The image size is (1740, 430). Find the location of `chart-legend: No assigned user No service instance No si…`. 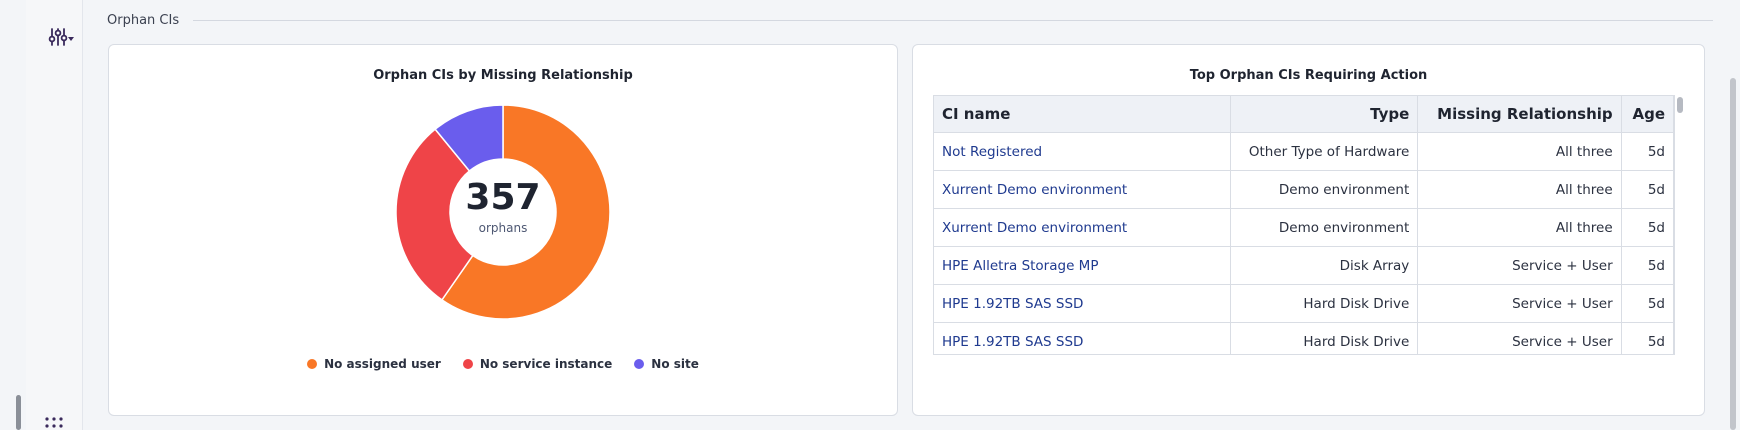

chart-legend: No assigned user No service instance No si… is located at coordinates (503, 364).